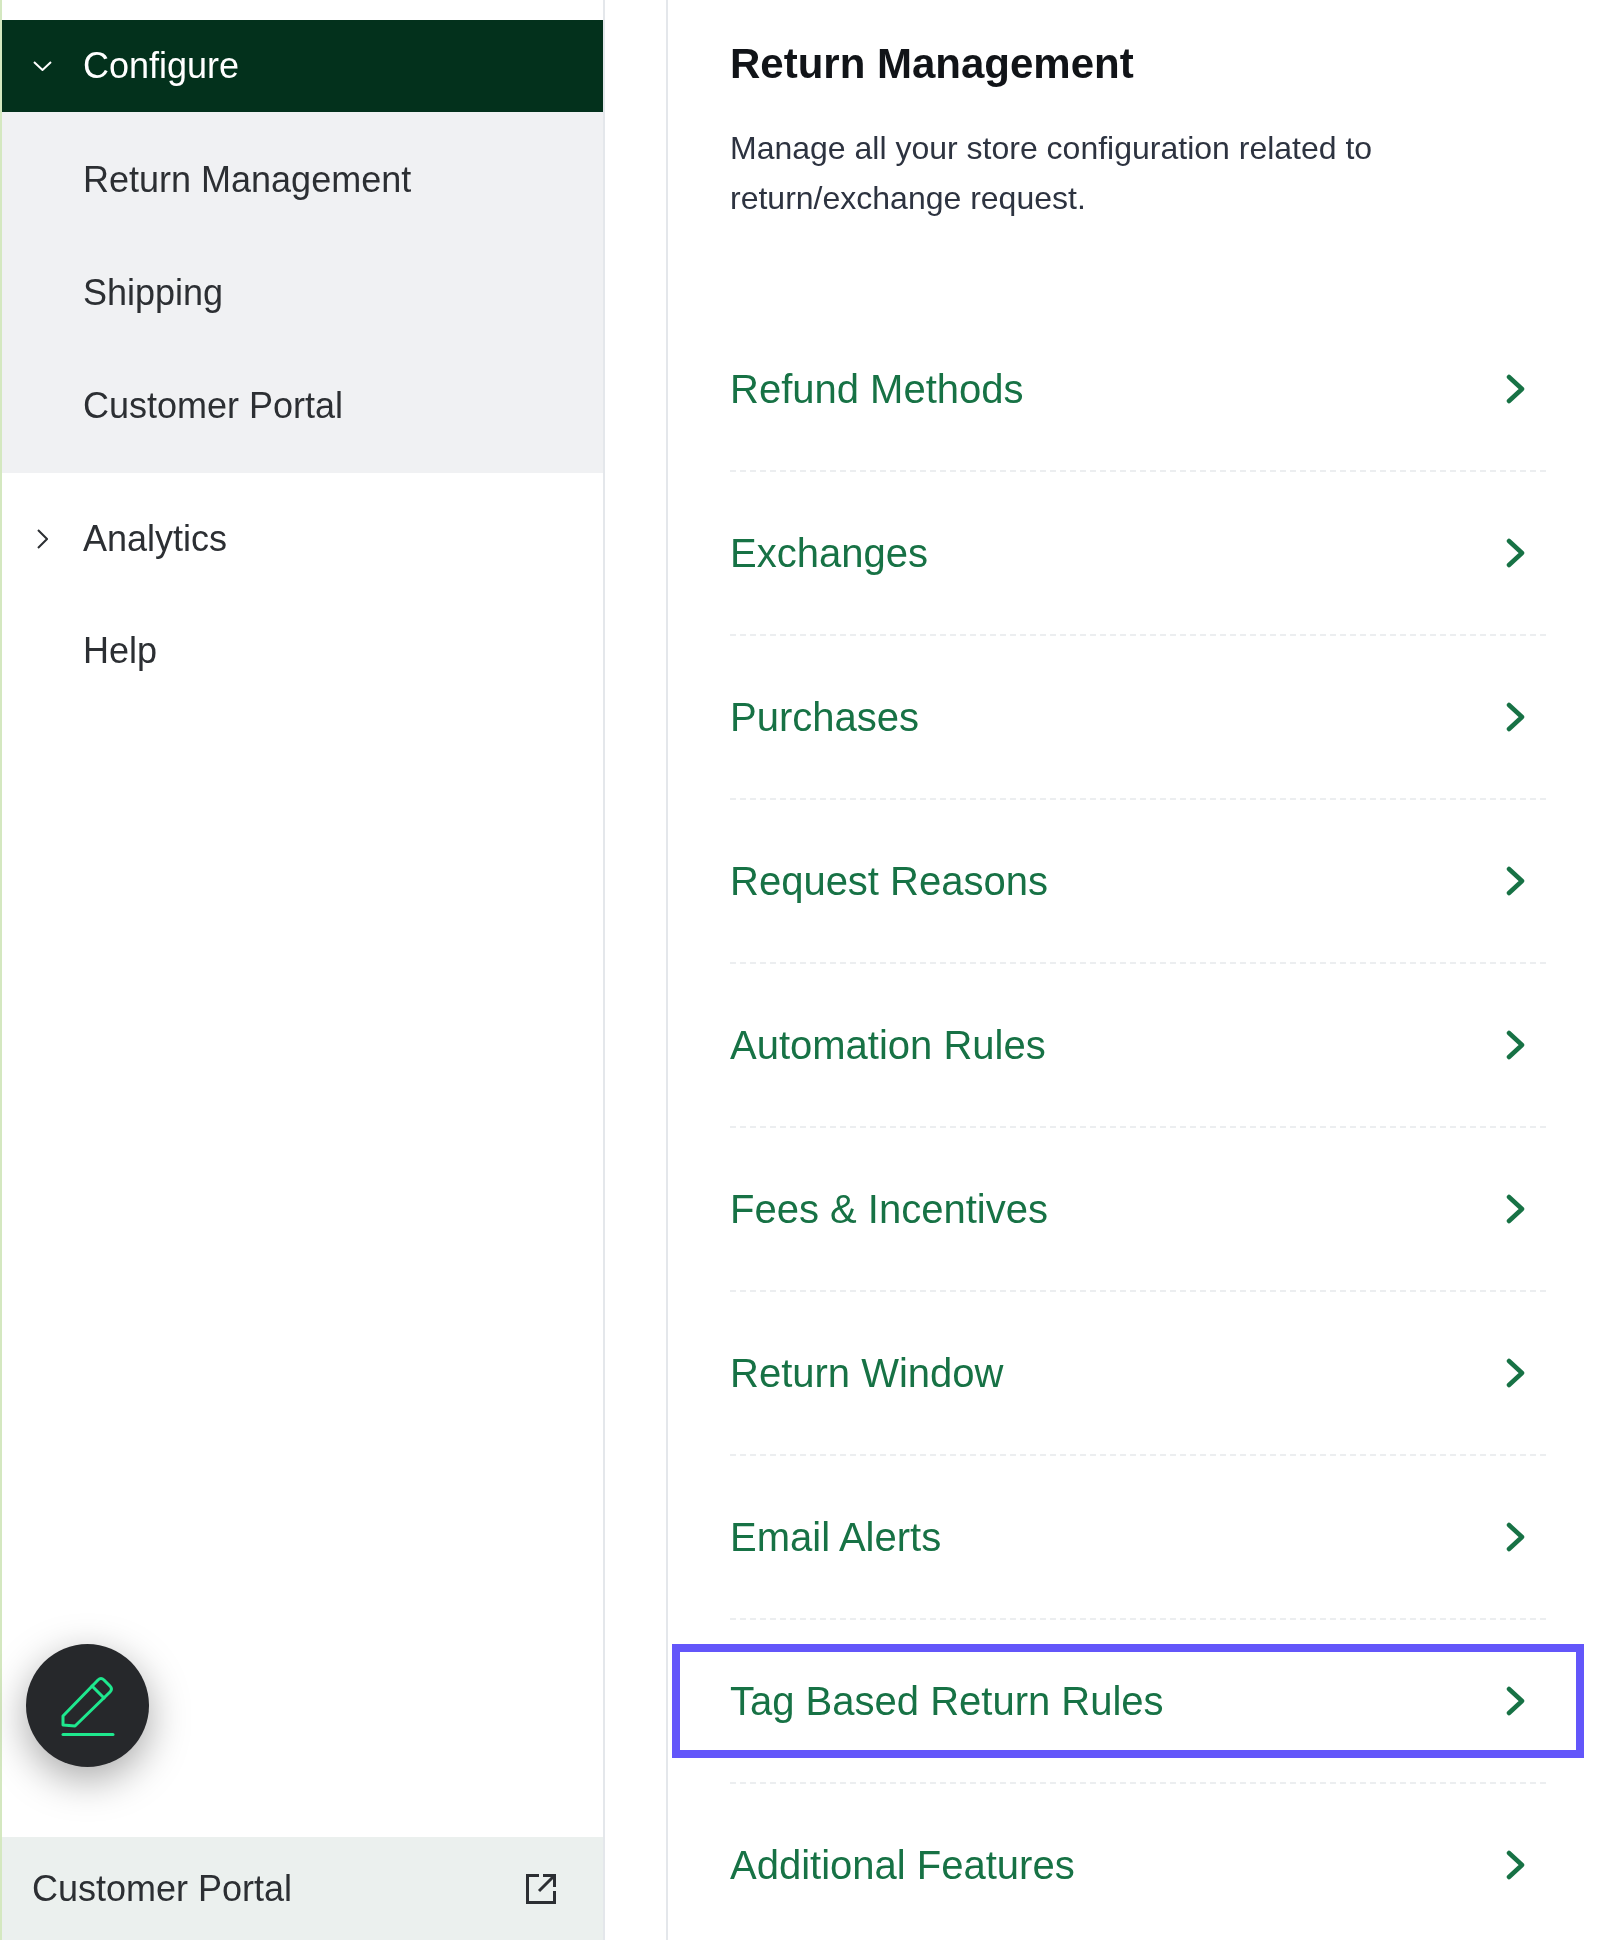 The height and width of the screenshot is (1940, 1602). I want to click on customer-portal-link: Customer Portal, so click(302, 1888).